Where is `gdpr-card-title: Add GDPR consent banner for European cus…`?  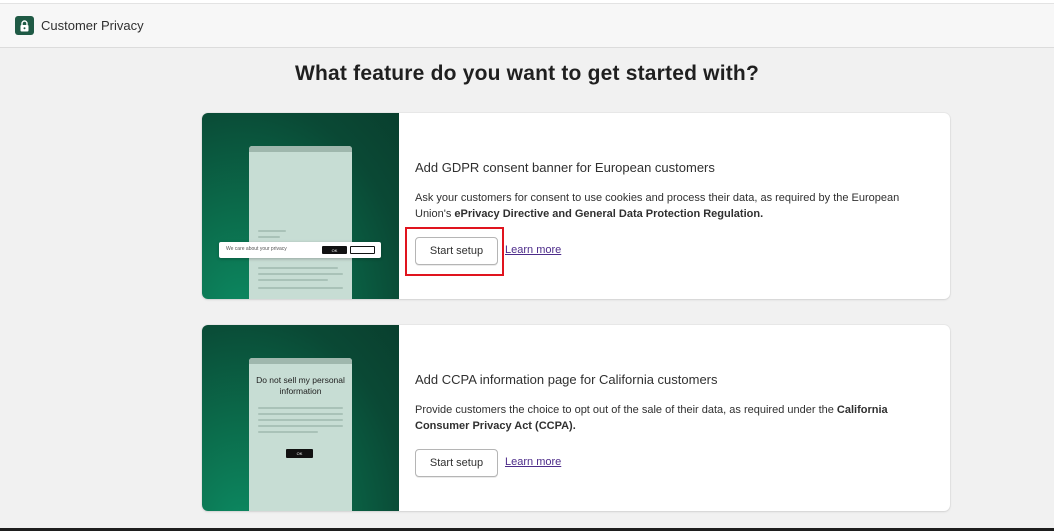 gdpr-card-title: Add GDPR consent banner for European cus… is located at coordinates (565, 167).